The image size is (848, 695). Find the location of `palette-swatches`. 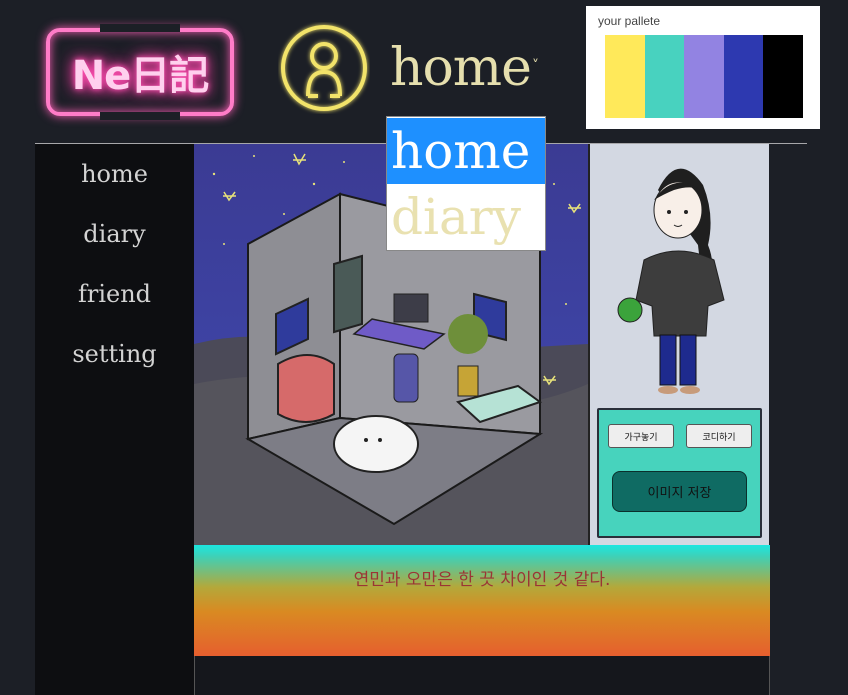

palette-swatches is located at coordinates (704, 76).